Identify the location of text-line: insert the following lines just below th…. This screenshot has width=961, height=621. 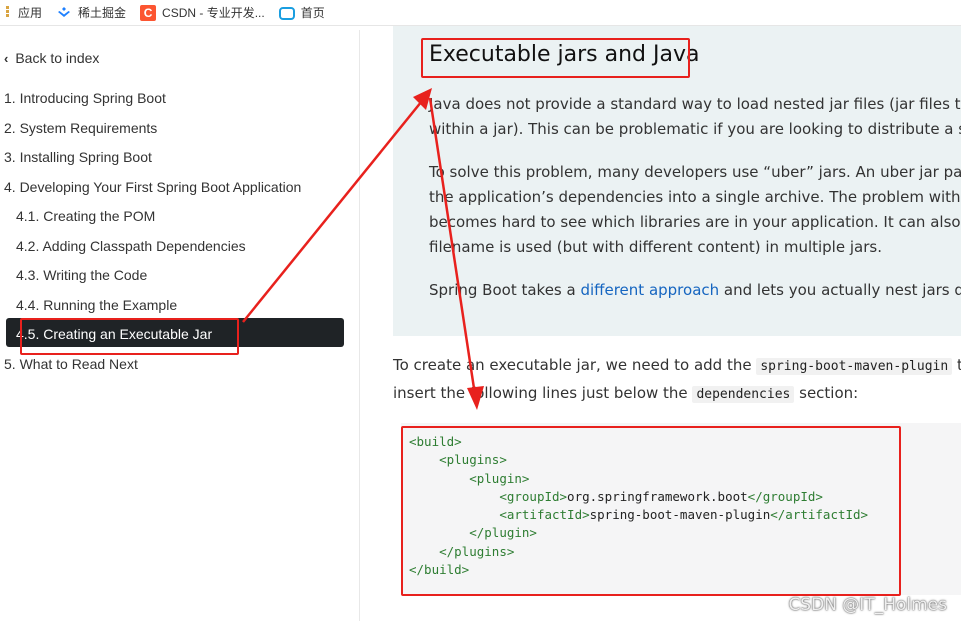
(677, 394).